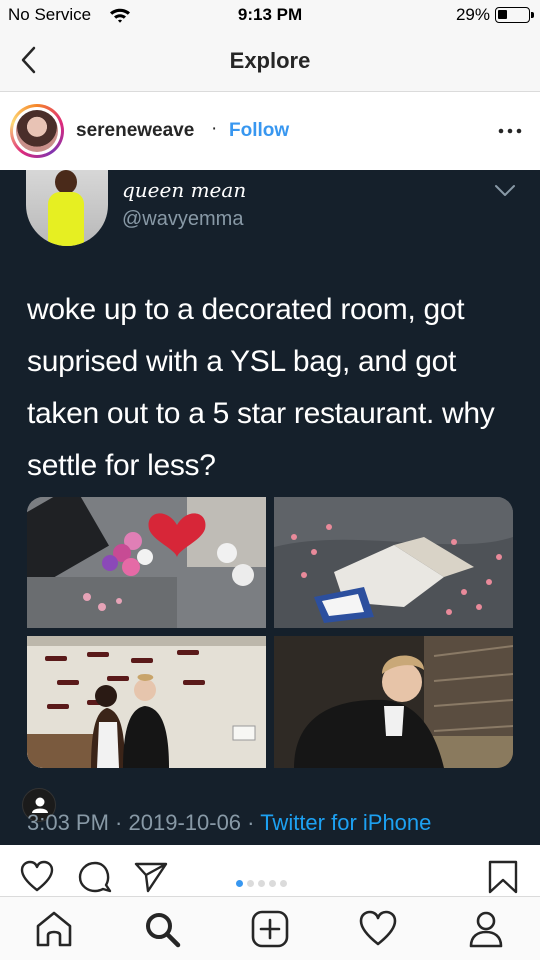 The width and height of the screenshot is (540, 960). What do you see at coordinates (68, 822) in the screenshot?
I see `tweet-time: 3:03 PM` at bounding box center [68, 822].